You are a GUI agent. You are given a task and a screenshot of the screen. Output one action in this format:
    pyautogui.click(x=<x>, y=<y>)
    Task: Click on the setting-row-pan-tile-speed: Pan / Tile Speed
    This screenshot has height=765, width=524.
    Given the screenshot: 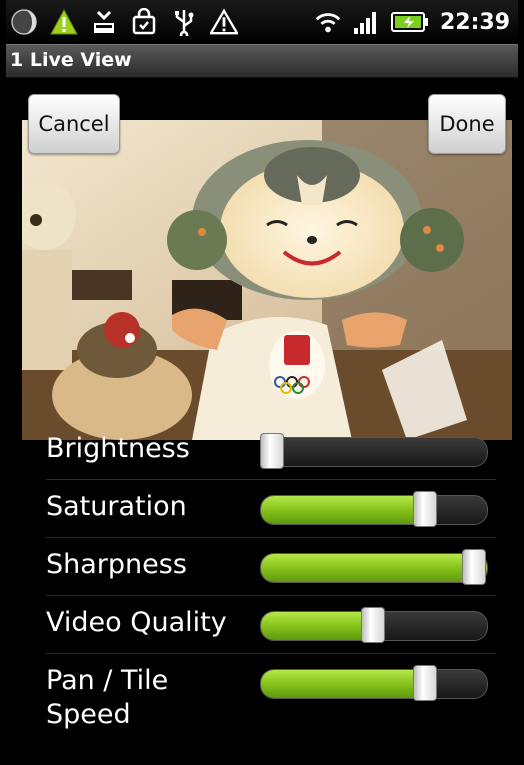 What is the action you would take?
    pyautogui.click(x=271, y=694)
    